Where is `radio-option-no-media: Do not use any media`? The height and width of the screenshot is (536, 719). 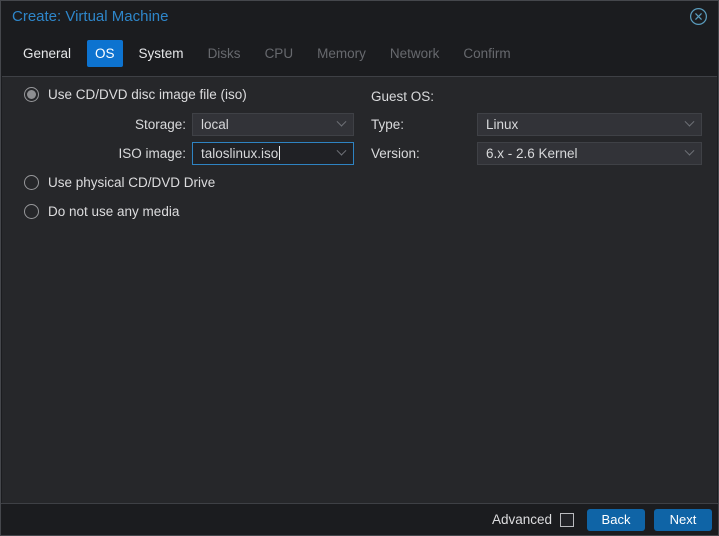
radio-option-no-media: Do not use any media is located at coordinates (101, 211).